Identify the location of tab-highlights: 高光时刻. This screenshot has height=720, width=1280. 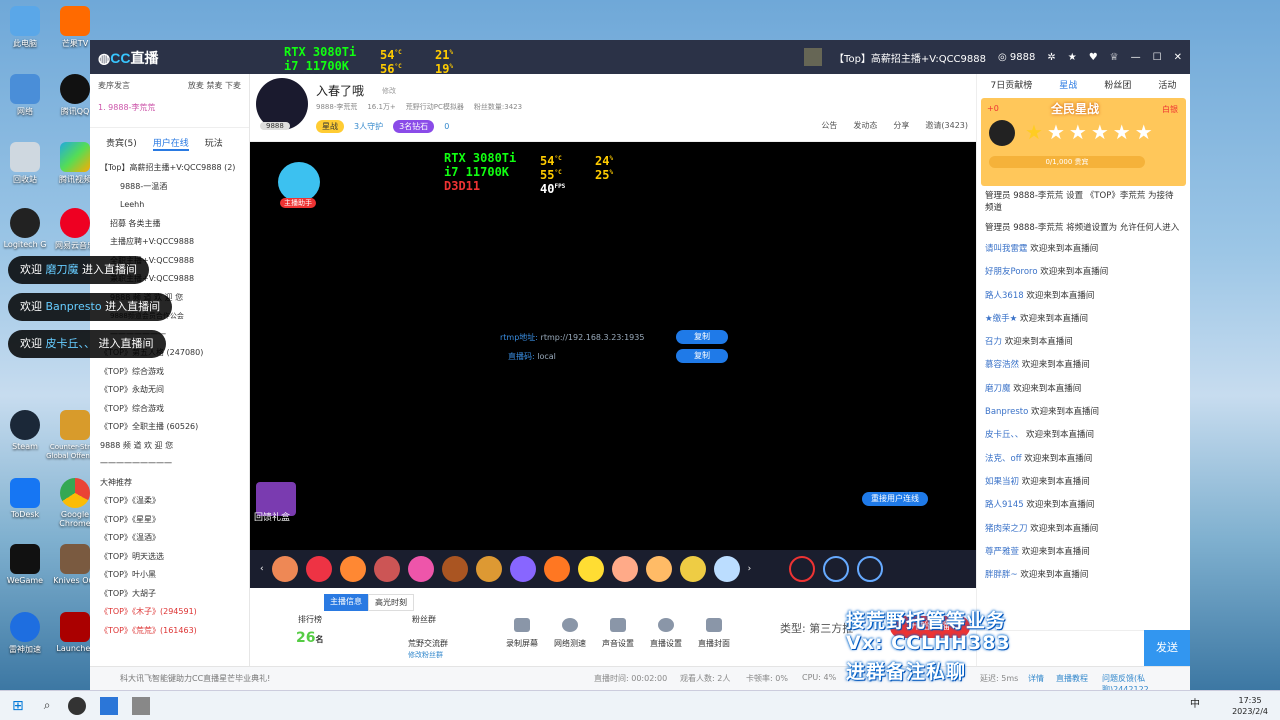
(391, 602).